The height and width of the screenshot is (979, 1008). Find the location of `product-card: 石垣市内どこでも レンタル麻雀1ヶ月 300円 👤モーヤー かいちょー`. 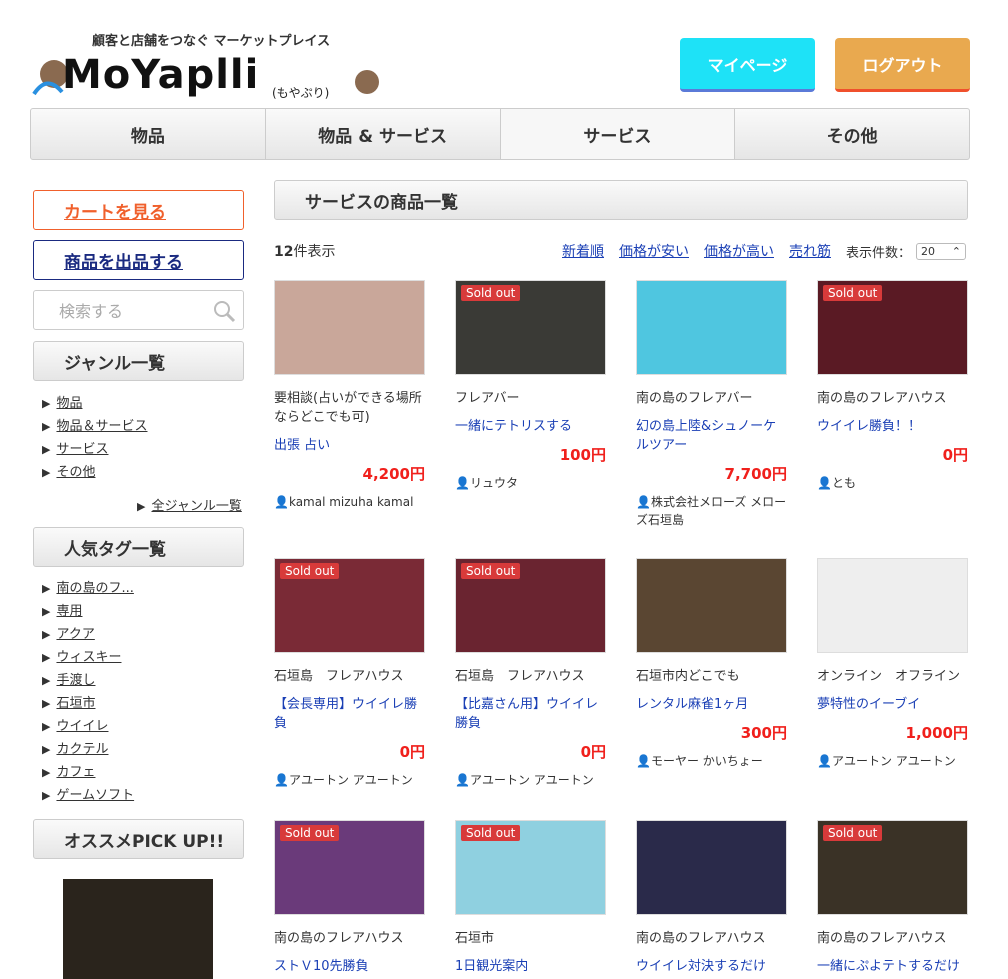

product-card: 石垣市内どこでも レンタル麻雀1ヶ月 300円 👤モーヤー かいちょー is located at coordinates (711, 664).